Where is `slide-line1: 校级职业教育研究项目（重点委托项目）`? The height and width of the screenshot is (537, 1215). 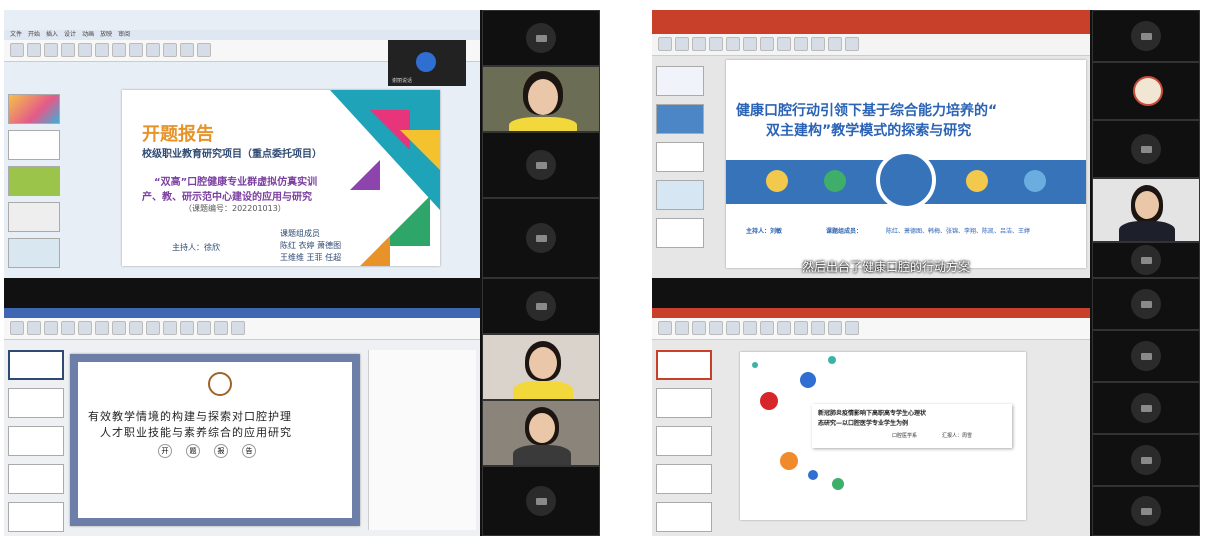
slide-line1: 校级职业教育研究项目（重点委托项目） is located at coordinates (232, 154).